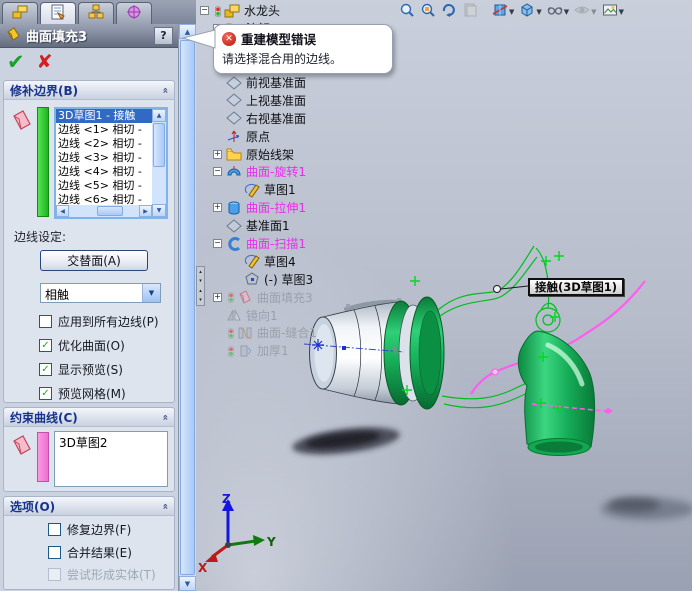  What do you see at coordinates (104, 158) in the screenshot?
I see `edge-list-item: 边线 <3> 相切 -` at bounding box center [104, 158].